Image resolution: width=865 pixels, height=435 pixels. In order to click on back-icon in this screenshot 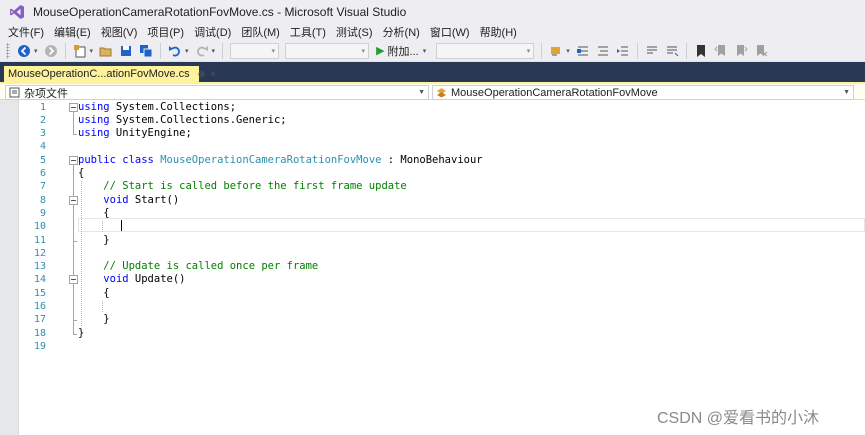, I will do `click(24, 51)`.